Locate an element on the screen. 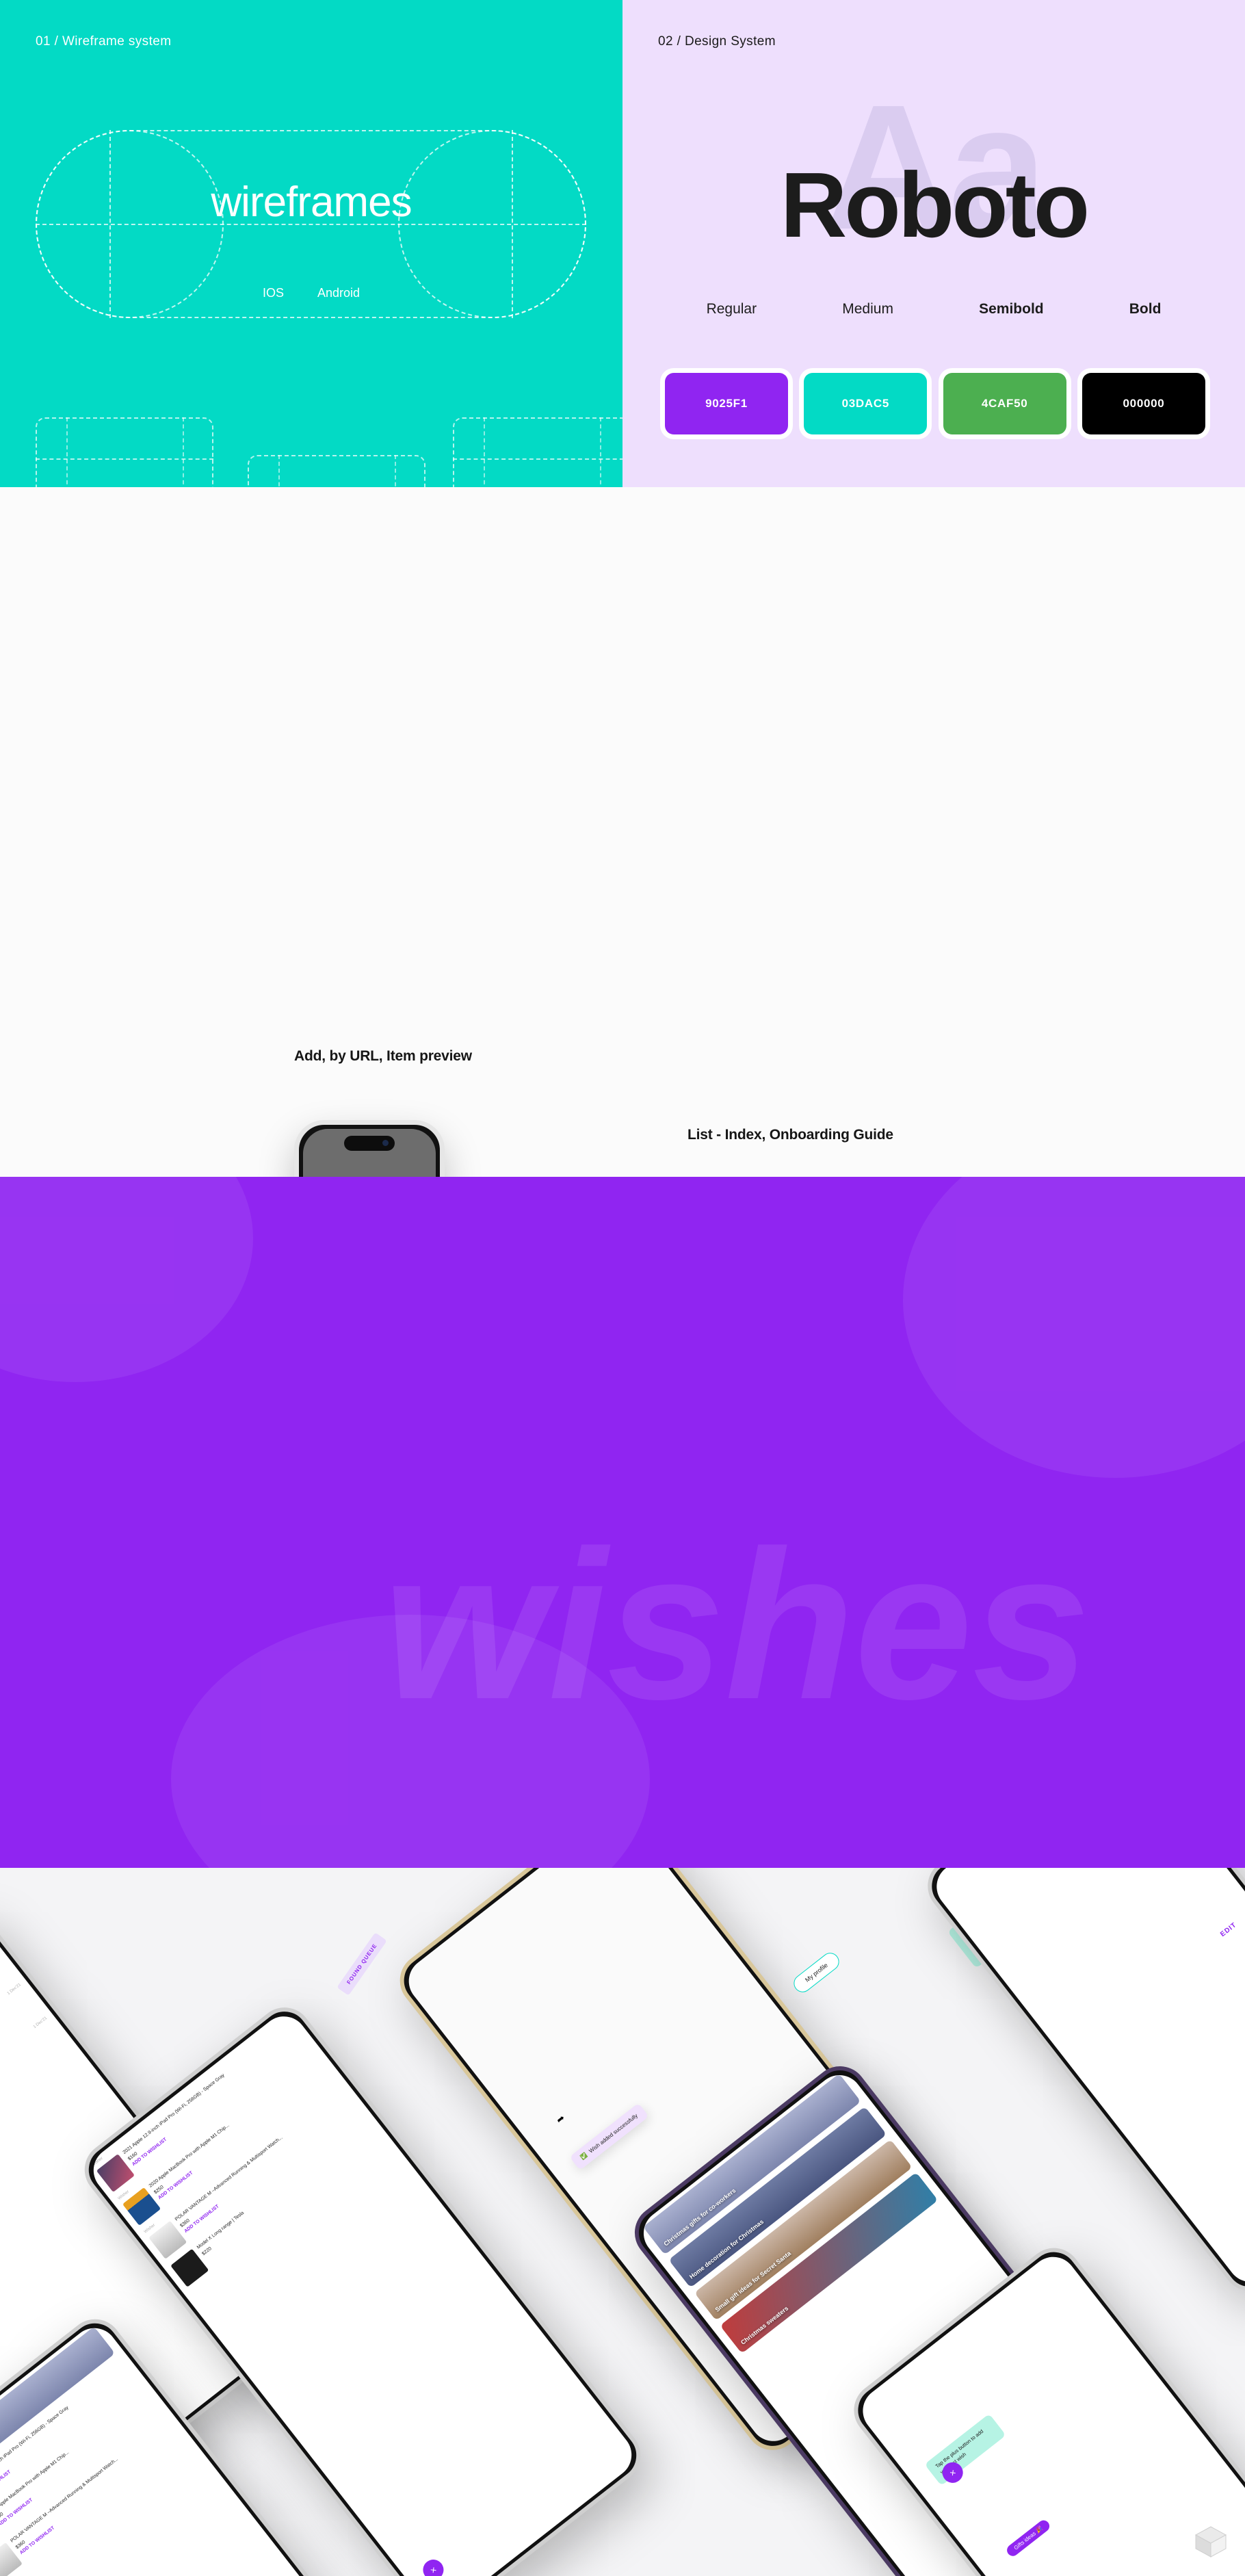  close-fab: × is located at coordinates (433, 2565).